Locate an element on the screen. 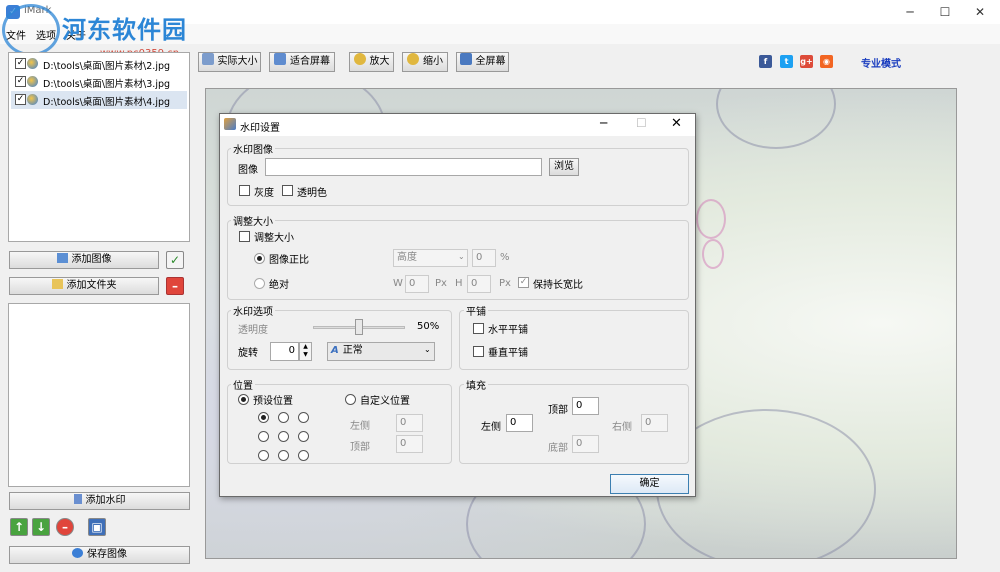  image-label: 图像 is located at coordinates (248, 170).